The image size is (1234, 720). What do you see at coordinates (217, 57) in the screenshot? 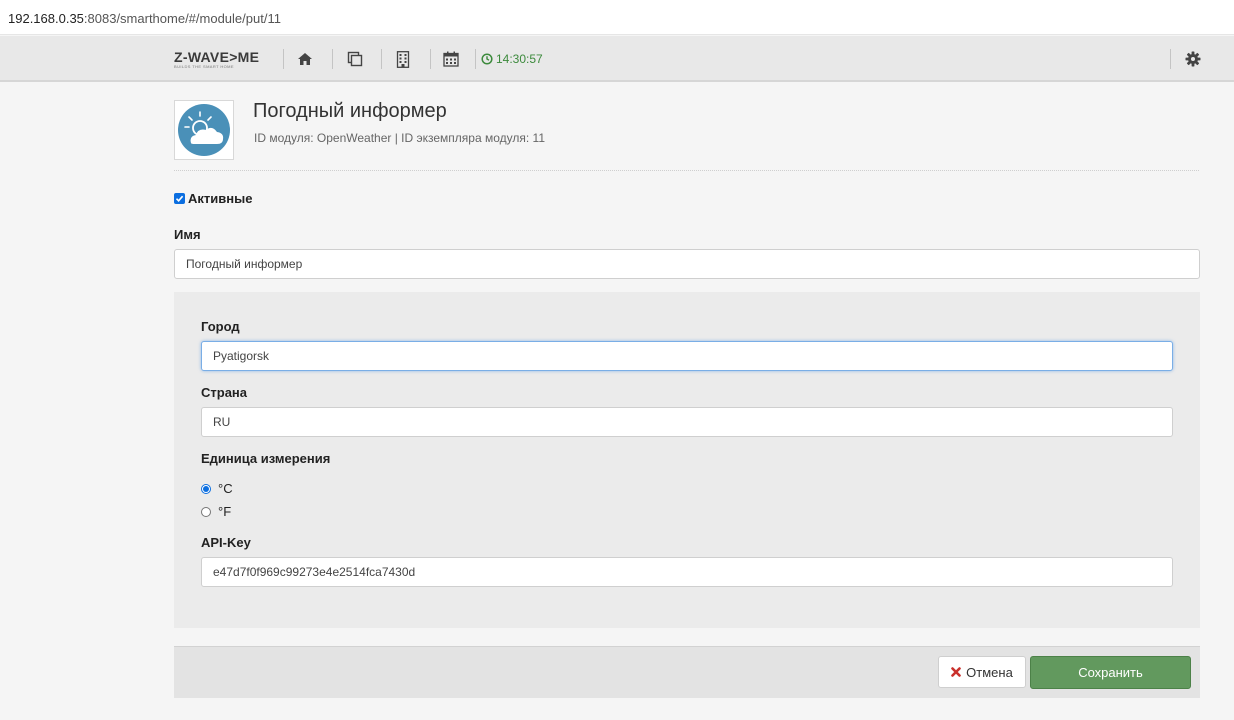
I see `logo-text: Z-WAVE>ME` at bounding box center [217, 57].